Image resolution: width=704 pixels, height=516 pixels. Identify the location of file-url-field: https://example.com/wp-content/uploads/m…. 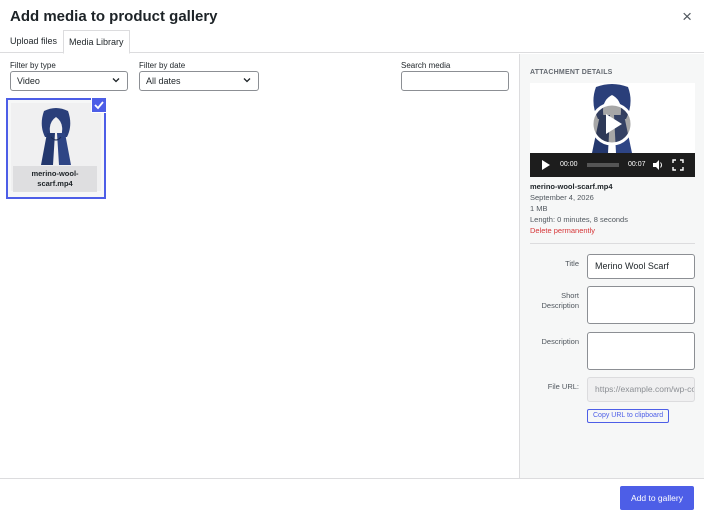
(641, 389).